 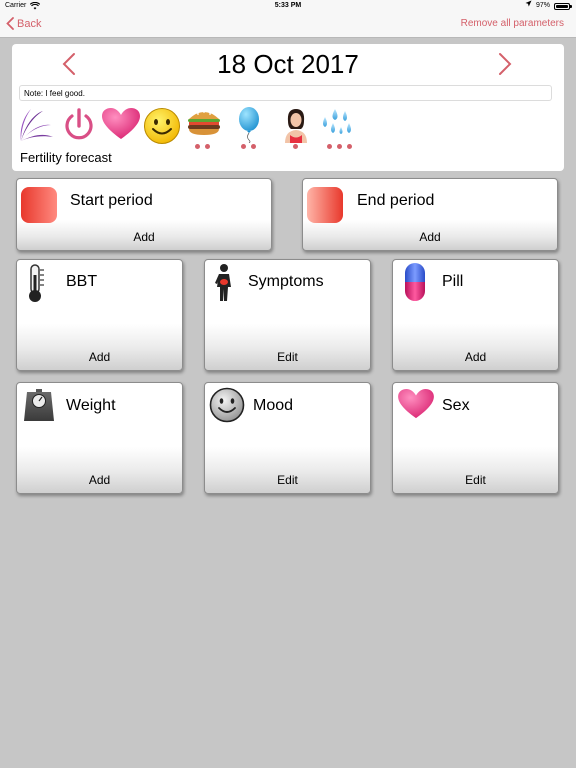 I want to click on pill-icon, so click(x=415, y=284).